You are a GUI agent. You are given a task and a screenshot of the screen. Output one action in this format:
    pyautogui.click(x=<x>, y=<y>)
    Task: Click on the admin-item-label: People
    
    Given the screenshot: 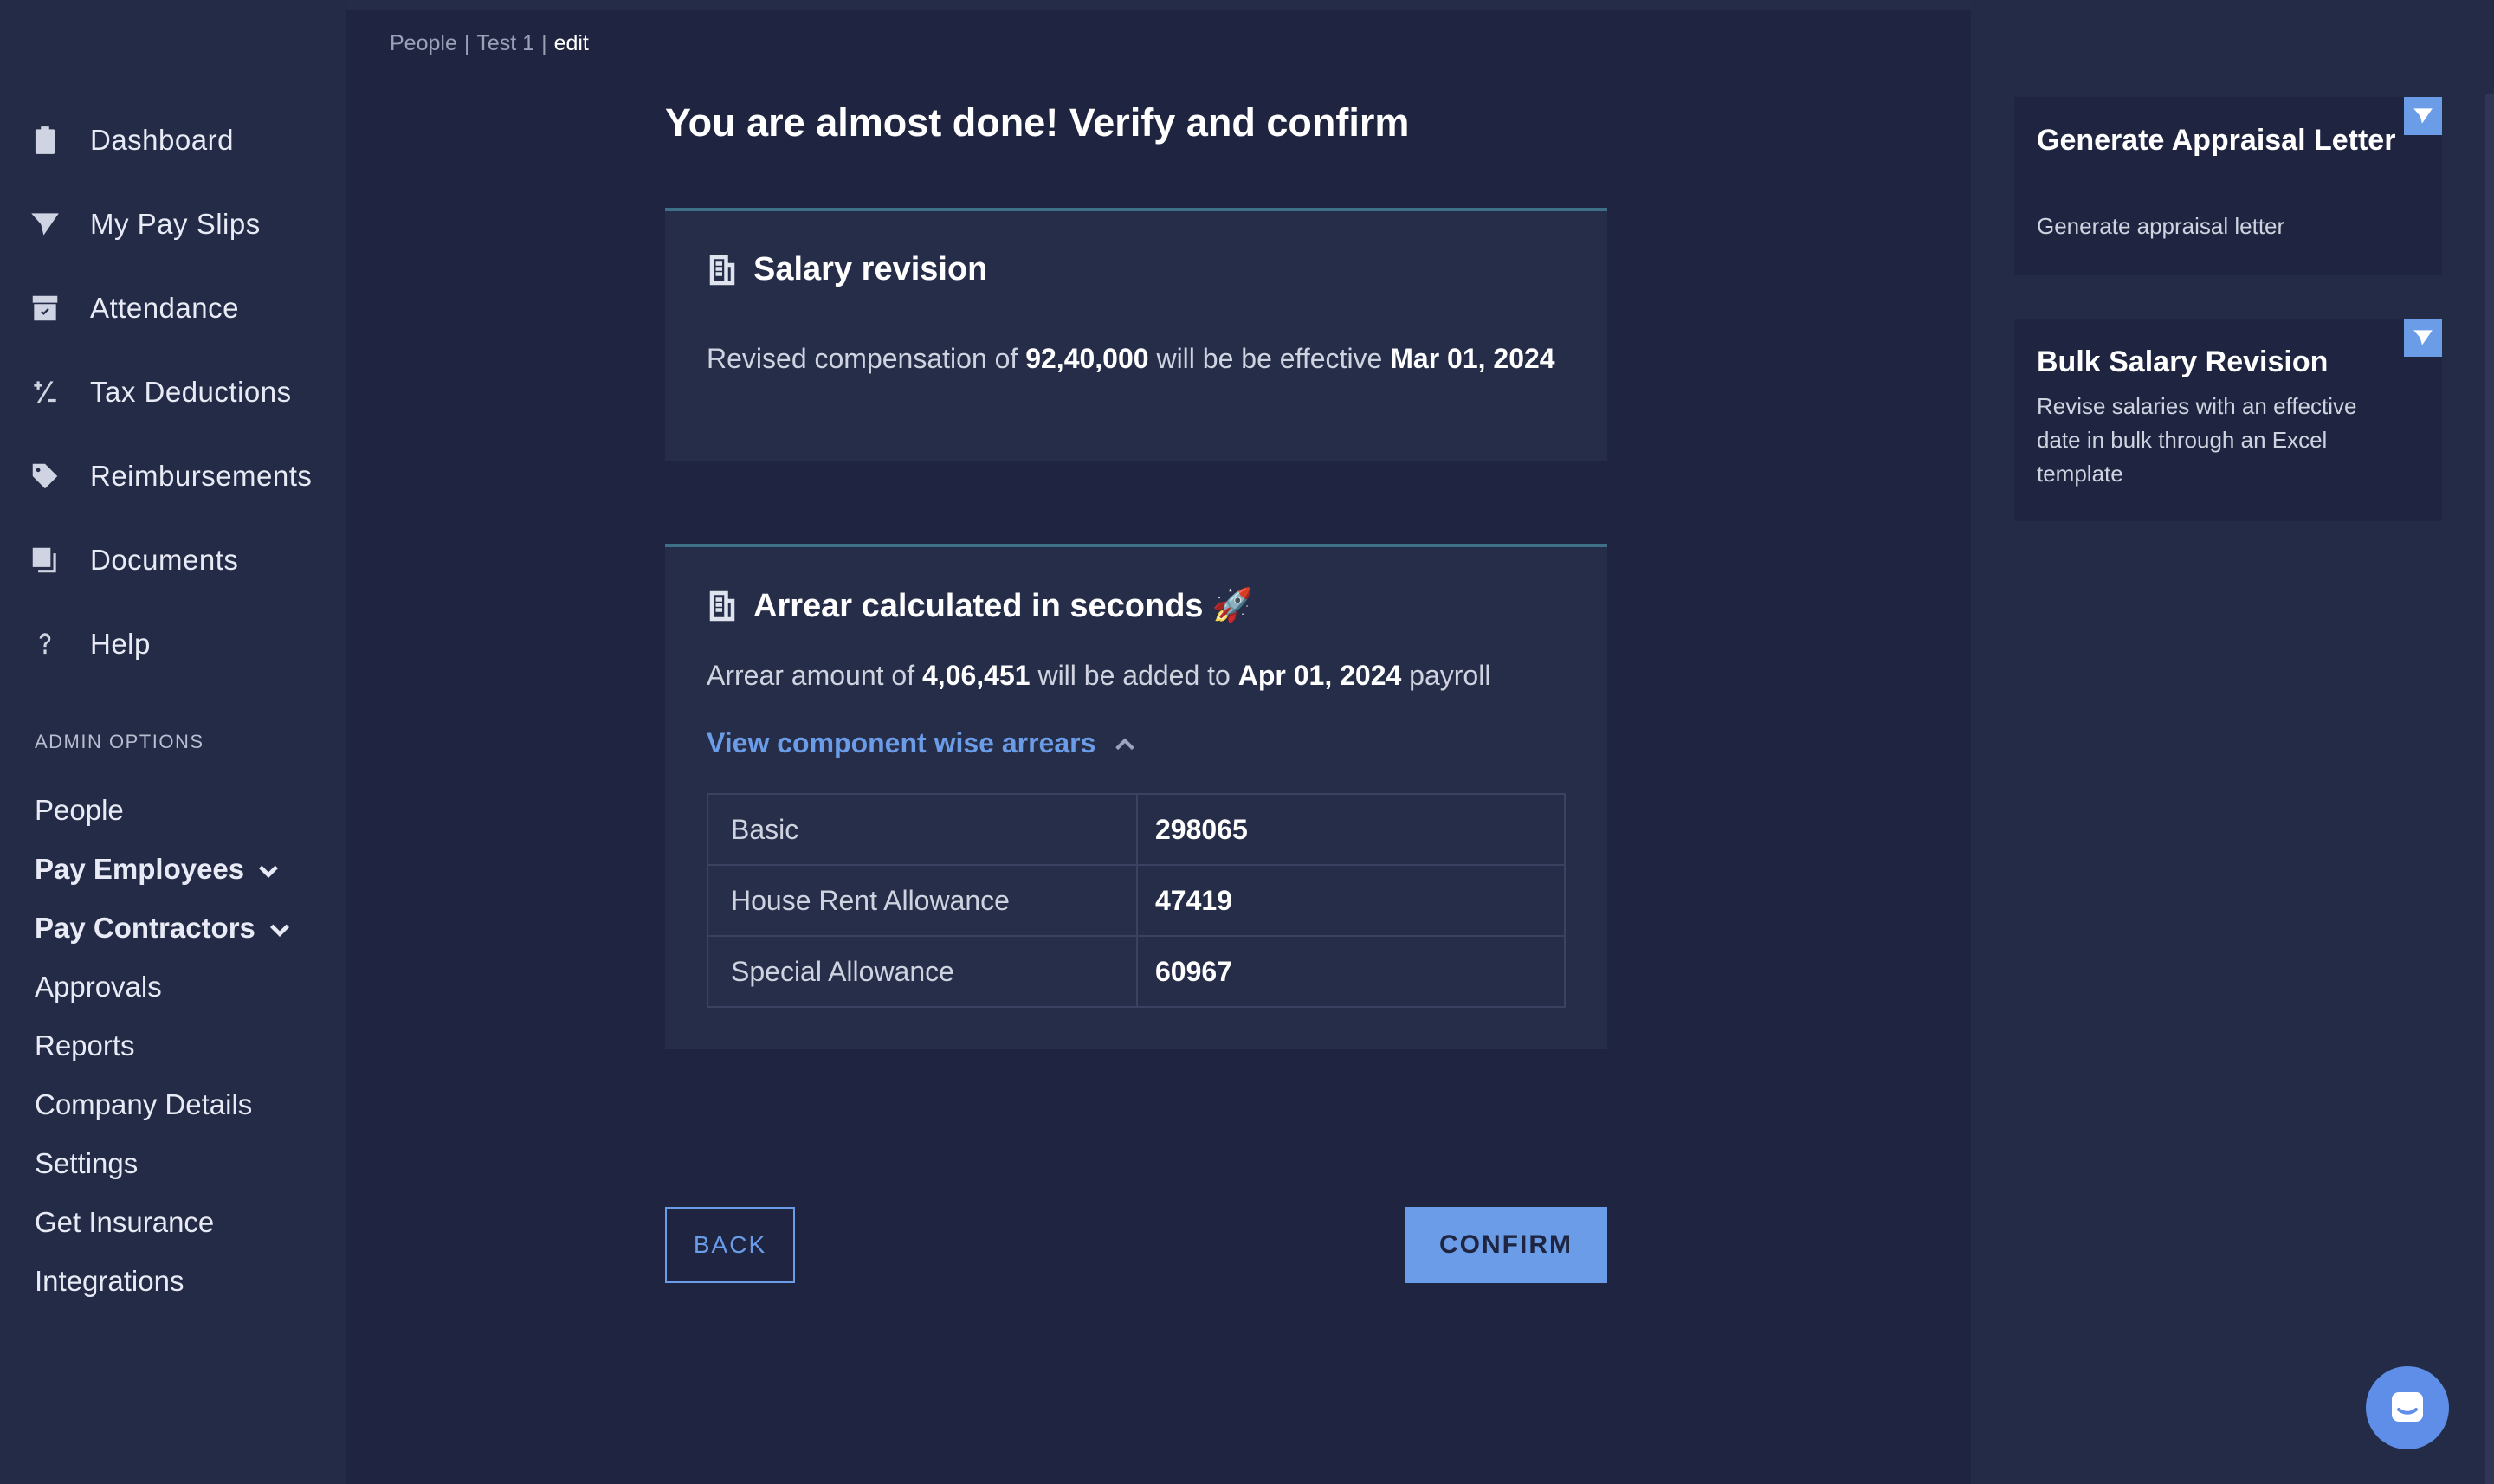 What is the action you would take?
    pyautogui.click(x=79, y=810)
    